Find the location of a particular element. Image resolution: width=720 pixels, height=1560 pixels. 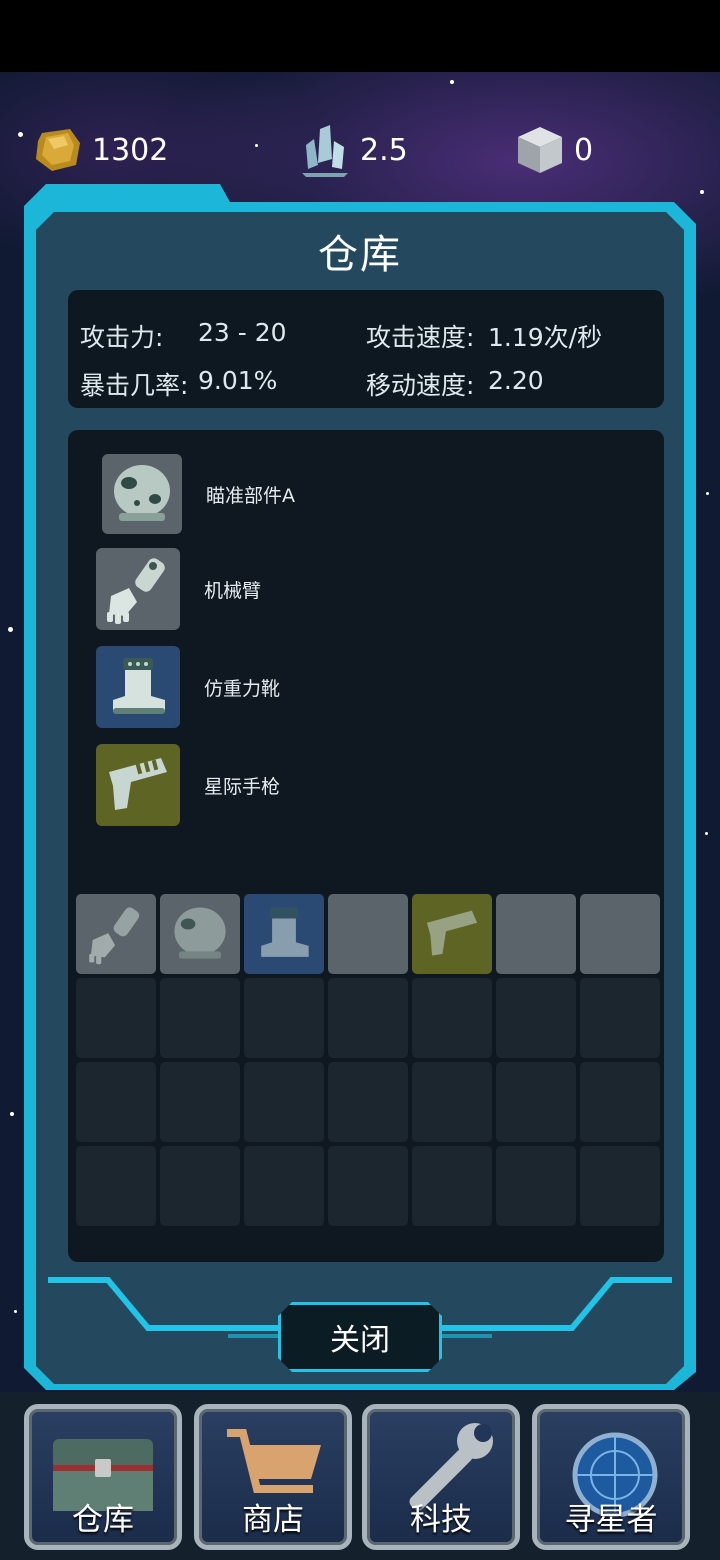

nav-label: 科技 is located at coordinates (441, 1520).